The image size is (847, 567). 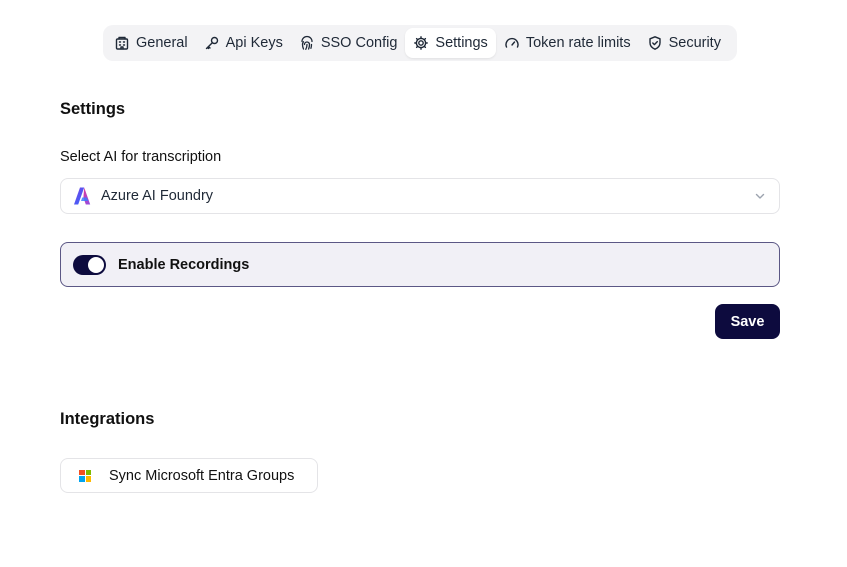 I want to click on tab-security-label: Security, so click(x=694, y=43).